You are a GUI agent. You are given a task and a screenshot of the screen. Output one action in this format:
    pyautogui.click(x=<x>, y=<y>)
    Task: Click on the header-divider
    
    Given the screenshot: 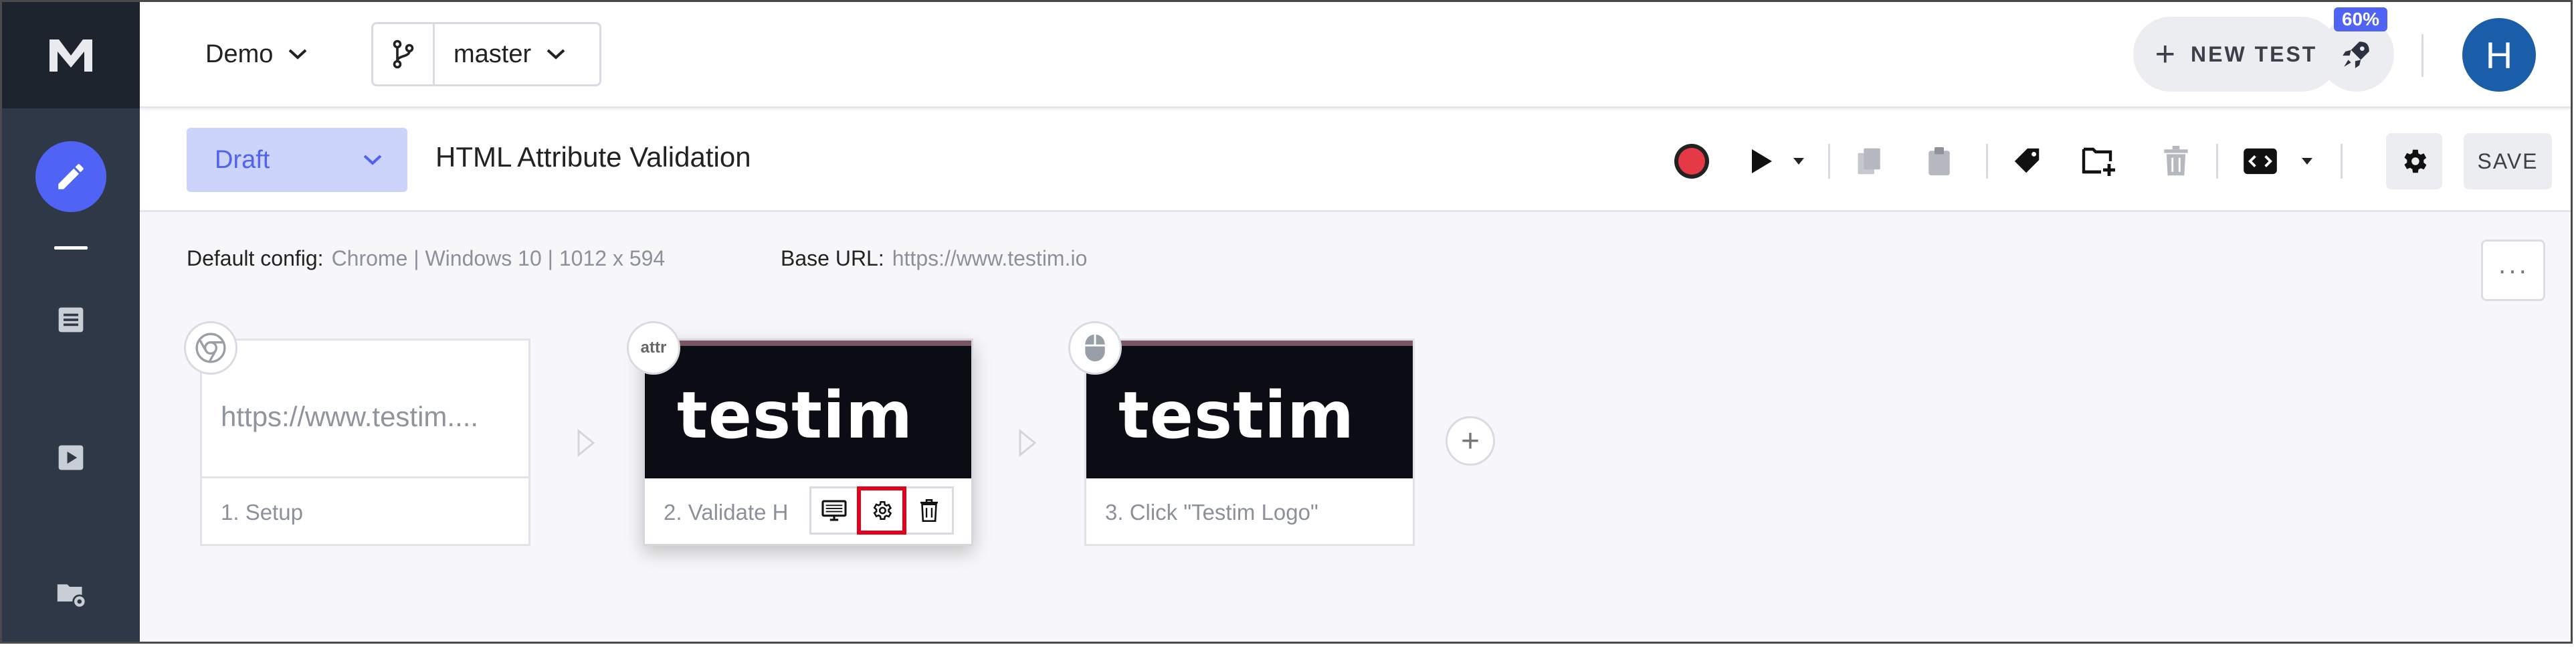 What is the action you would take?
    pyautogui.click(x=2422, y=55)
    